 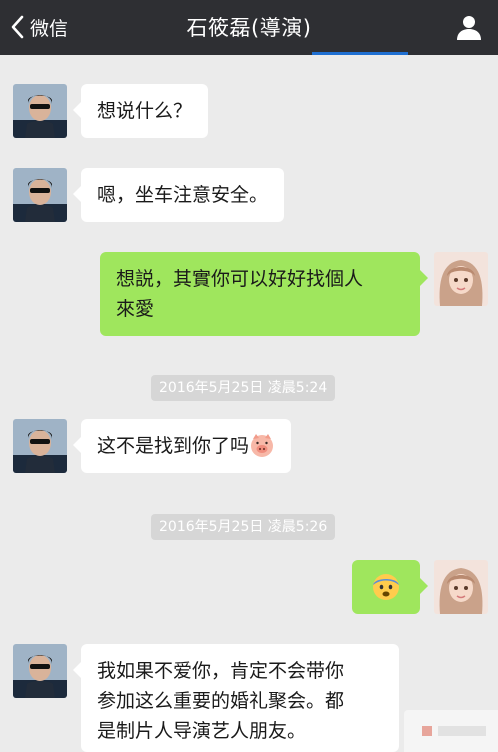 I want to click on chat-title: 石筱磊(導演), so click(x=249, y=28).